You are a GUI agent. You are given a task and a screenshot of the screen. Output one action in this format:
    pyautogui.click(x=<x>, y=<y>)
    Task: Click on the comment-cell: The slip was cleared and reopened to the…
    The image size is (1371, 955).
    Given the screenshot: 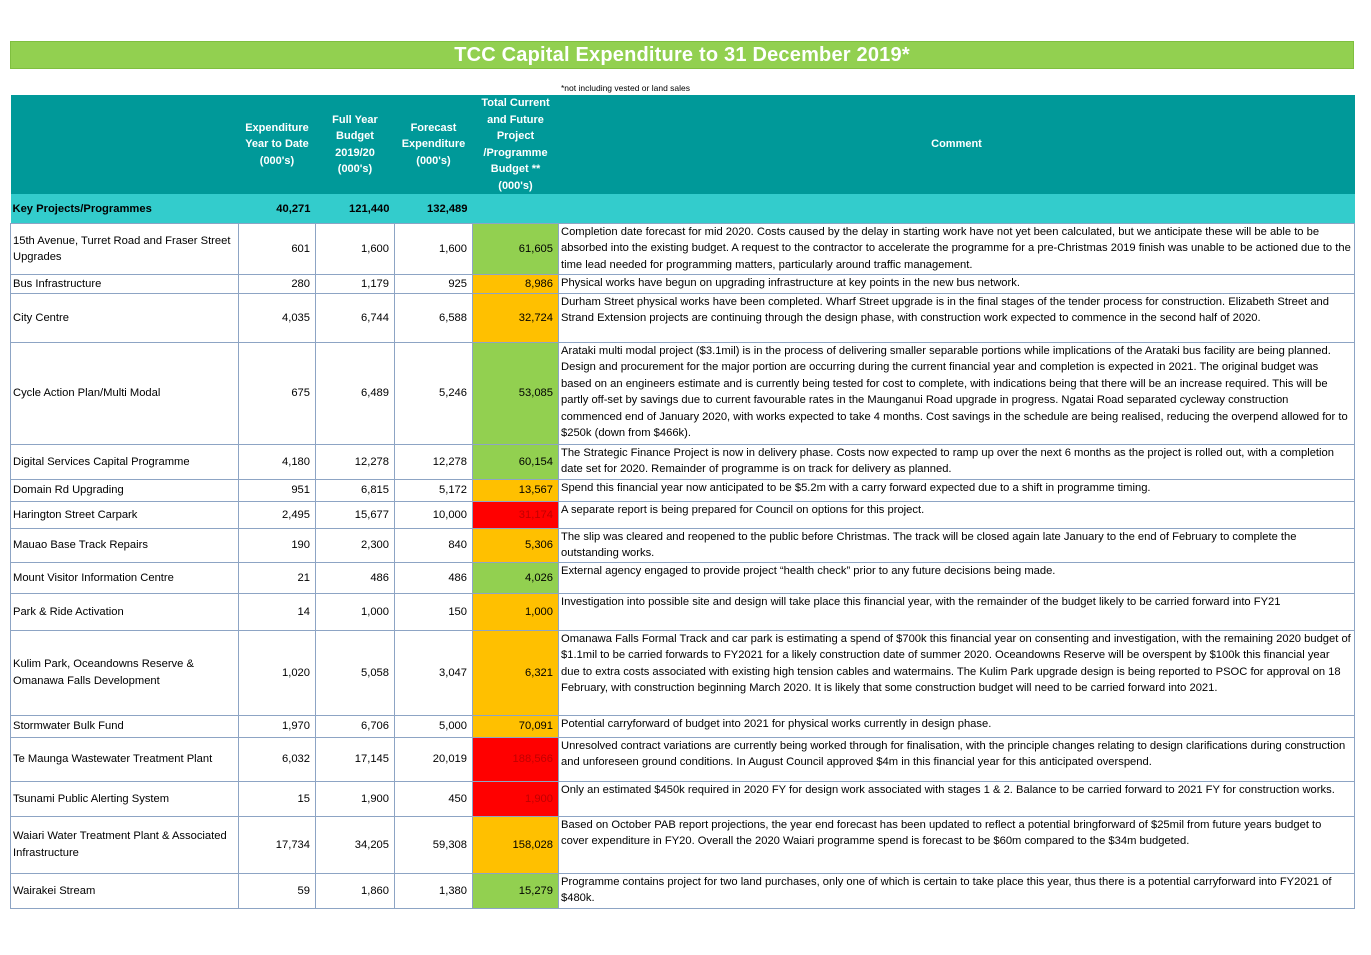 What is the action you would take?
    pyautogui.click(x=956, y=545)
    